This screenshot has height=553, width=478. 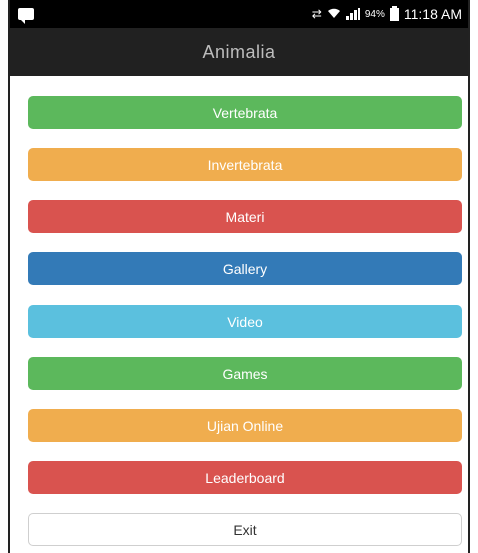 What do you see at coordinates (352, 14) in the screenshot?
I see `signal-icon` at bounding box center [352, 14].